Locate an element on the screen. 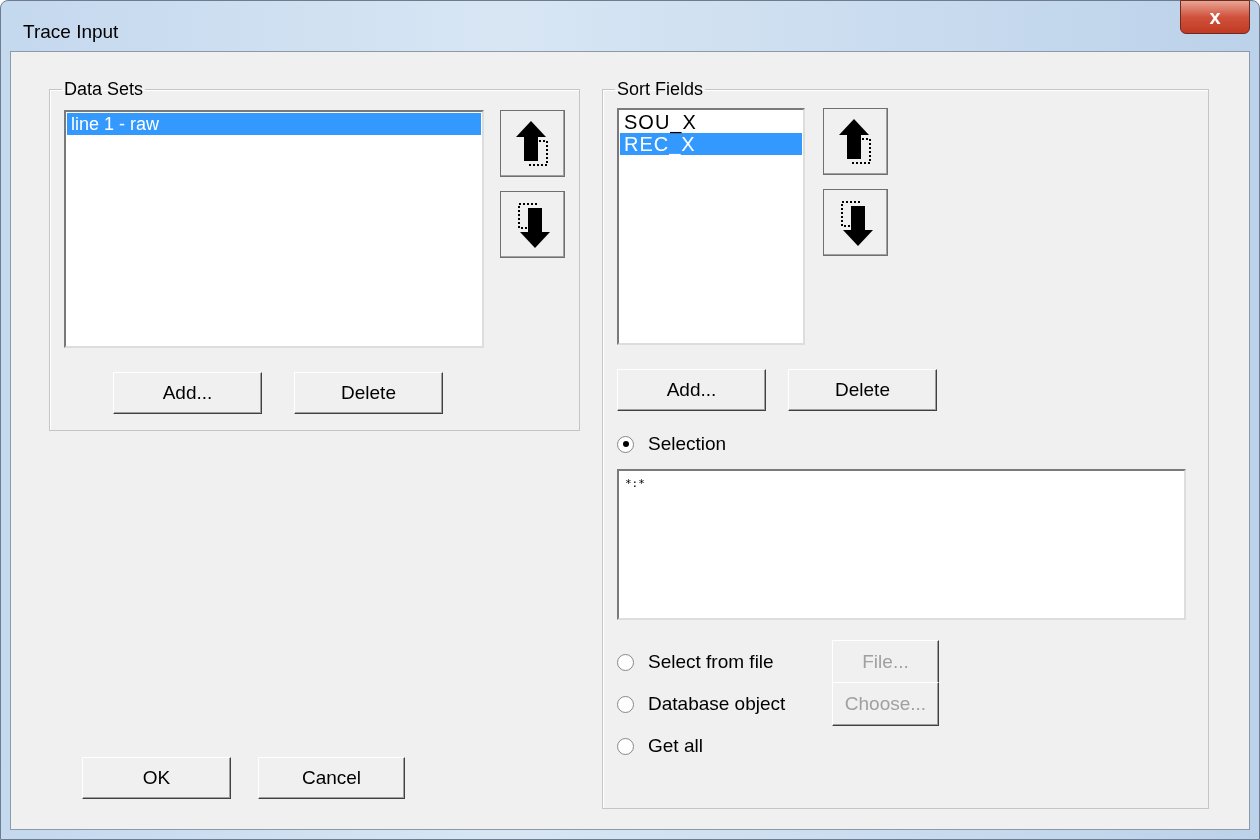  window-title: Trace Input is located at coordinates (71, 32).